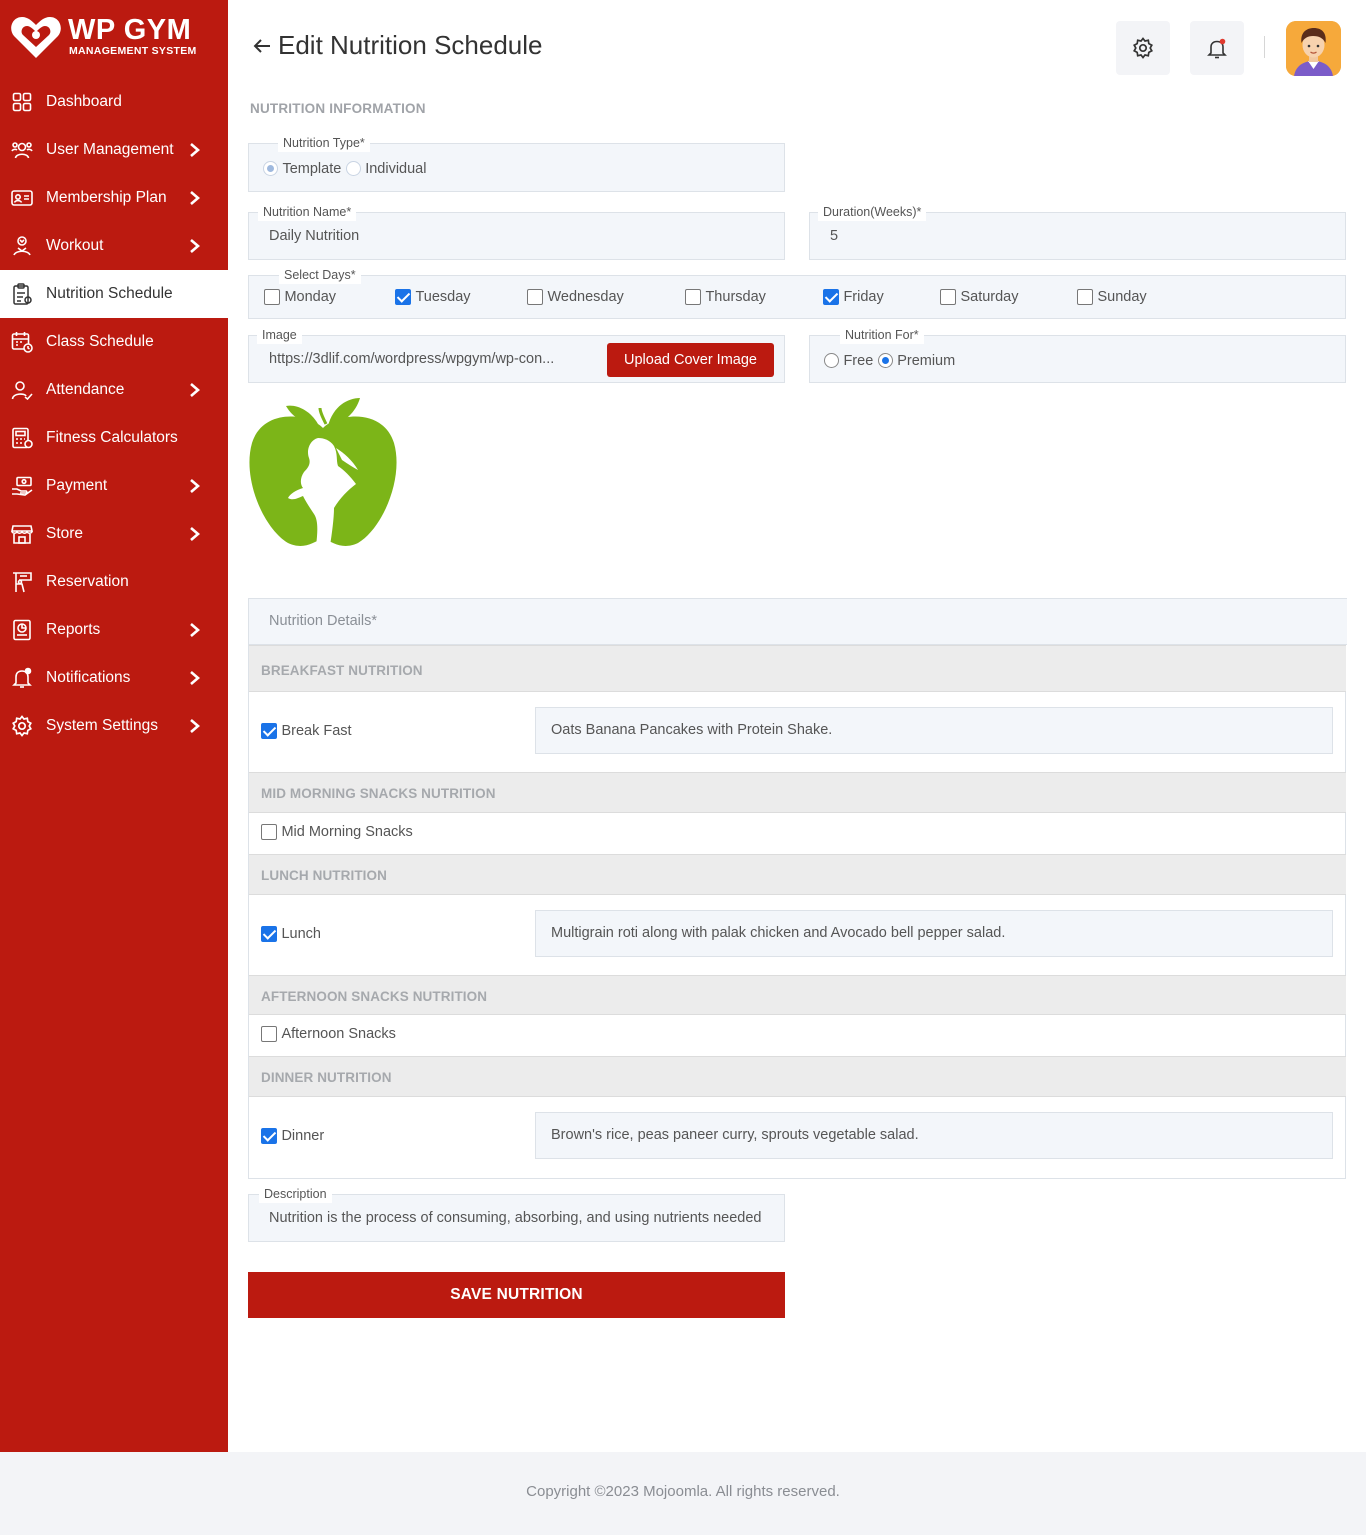  Describe the element at coordinates (269, 933) in the screenshot. I see `lunch-checkbox` at that location.